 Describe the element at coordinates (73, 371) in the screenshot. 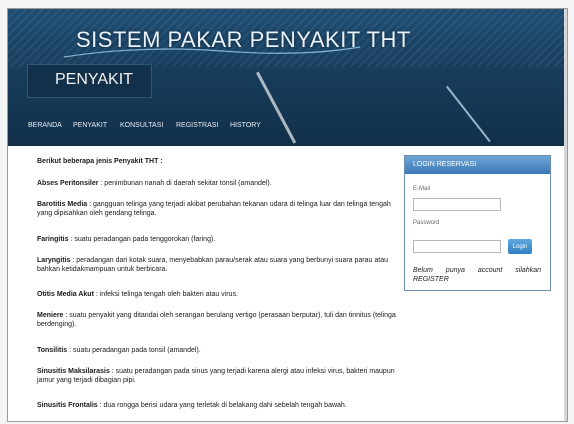

I see `disease-name: Sinusitis Maksilarasis` at that location.